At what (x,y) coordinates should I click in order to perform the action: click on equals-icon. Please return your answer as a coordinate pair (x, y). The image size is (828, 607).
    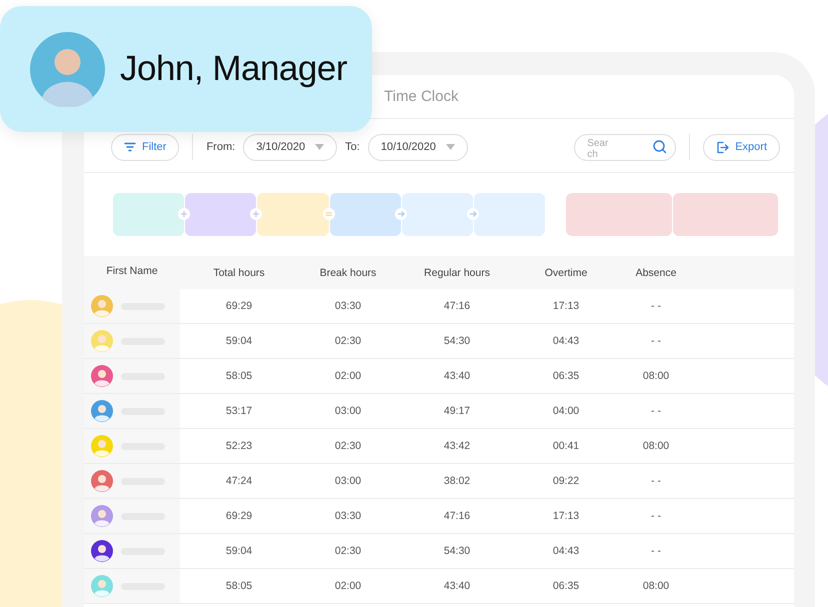
    Looking at the image, I should click on (328, 214).